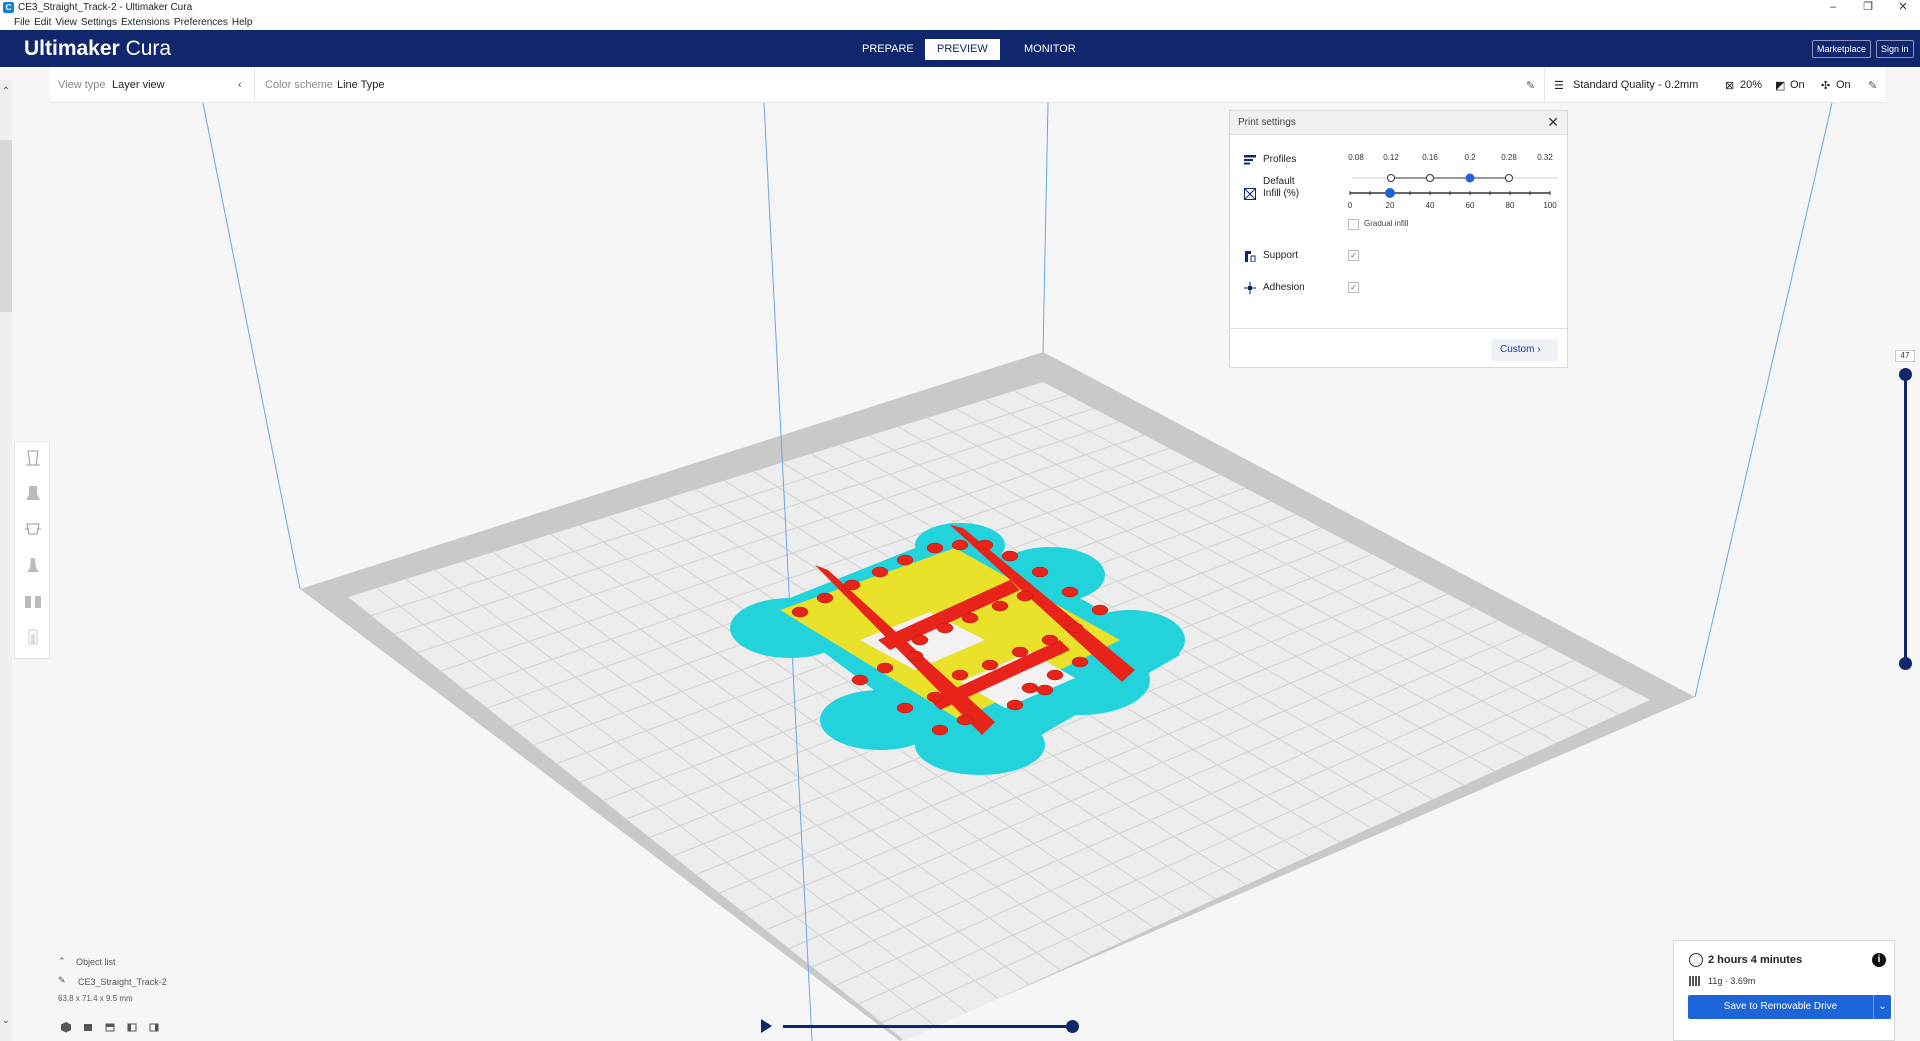  Describe the element at coordinates (1430, 157) in the screenshot. I see `profile-tick-label: 0.16` at that location.